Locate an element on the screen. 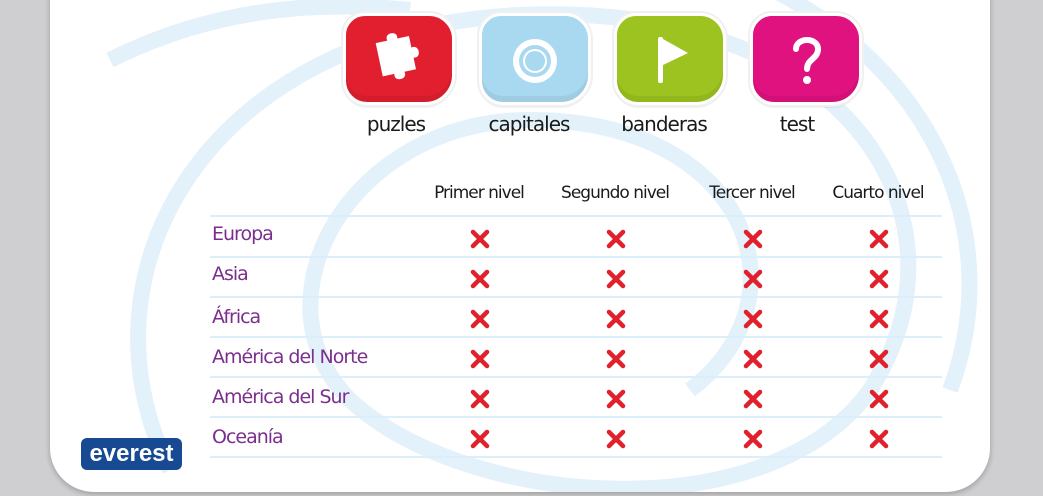  target-ring-icon is located at coordinates (535, 61).